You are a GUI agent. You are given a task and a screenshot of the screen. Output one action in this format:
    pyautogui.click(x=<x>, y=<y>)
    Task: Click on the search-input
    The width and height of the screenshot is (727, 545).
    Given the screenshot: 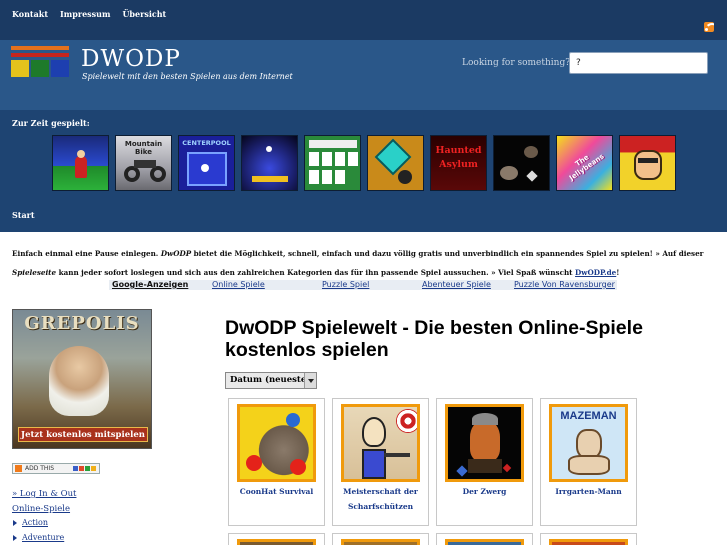 What is the action you would take?
    pyautogui.click(x=638, y=63)
    